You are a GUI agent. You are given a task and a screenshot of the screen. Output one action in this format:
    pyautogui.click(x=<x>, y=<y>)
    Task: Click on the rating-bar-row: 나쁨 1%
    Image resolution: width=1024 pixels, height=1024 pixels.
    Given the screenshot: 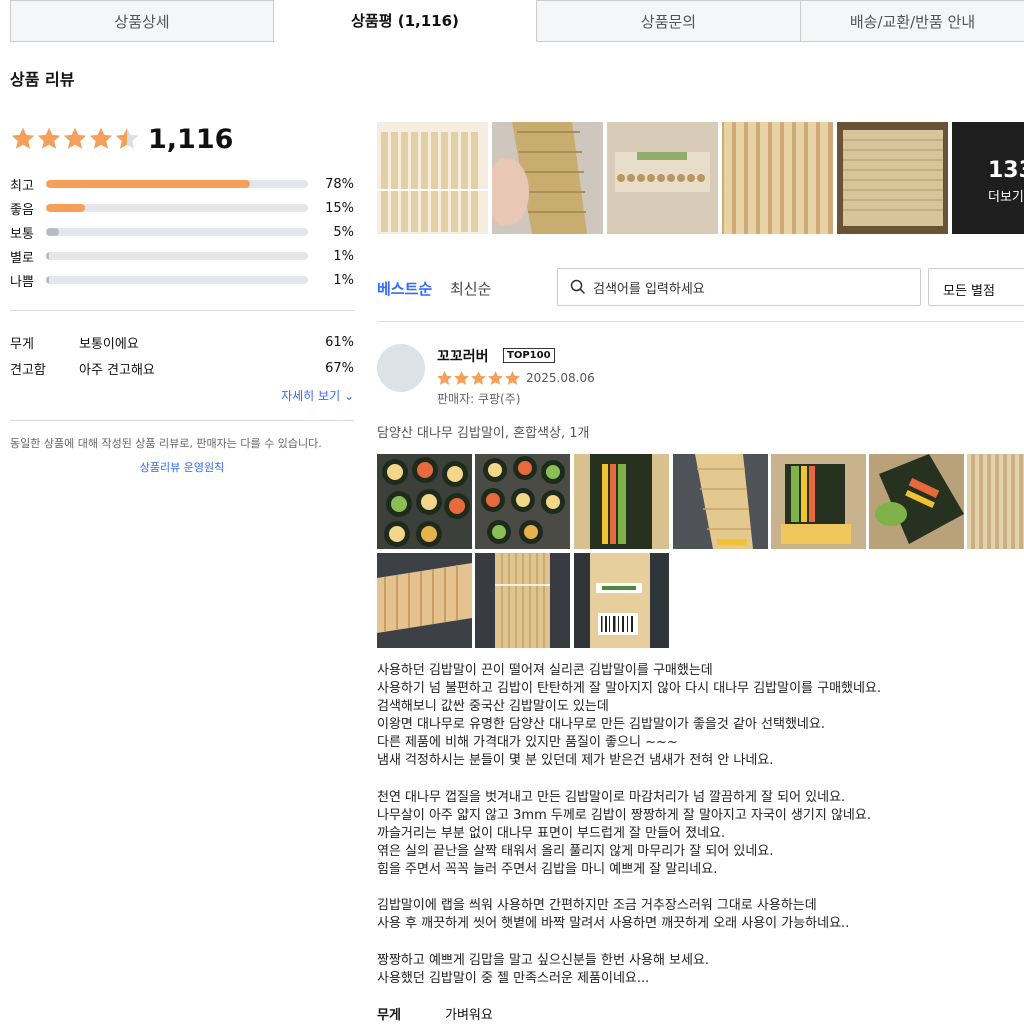 What is the action you would take?
    pyautogui.click(x=182, y=280)
    